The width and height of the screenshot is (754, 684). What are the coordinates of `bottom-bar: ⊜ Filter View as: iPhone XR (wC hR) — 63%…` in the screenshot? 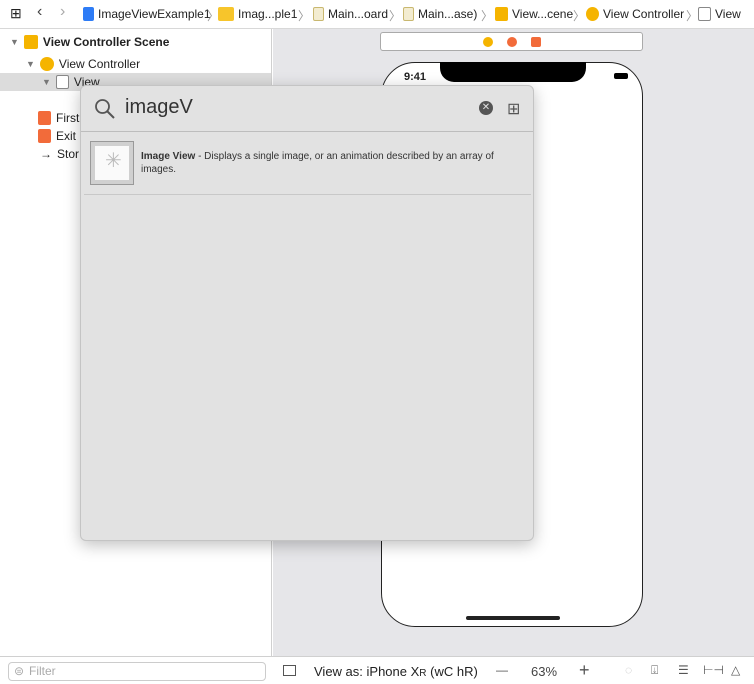 It's located at (377, 670).